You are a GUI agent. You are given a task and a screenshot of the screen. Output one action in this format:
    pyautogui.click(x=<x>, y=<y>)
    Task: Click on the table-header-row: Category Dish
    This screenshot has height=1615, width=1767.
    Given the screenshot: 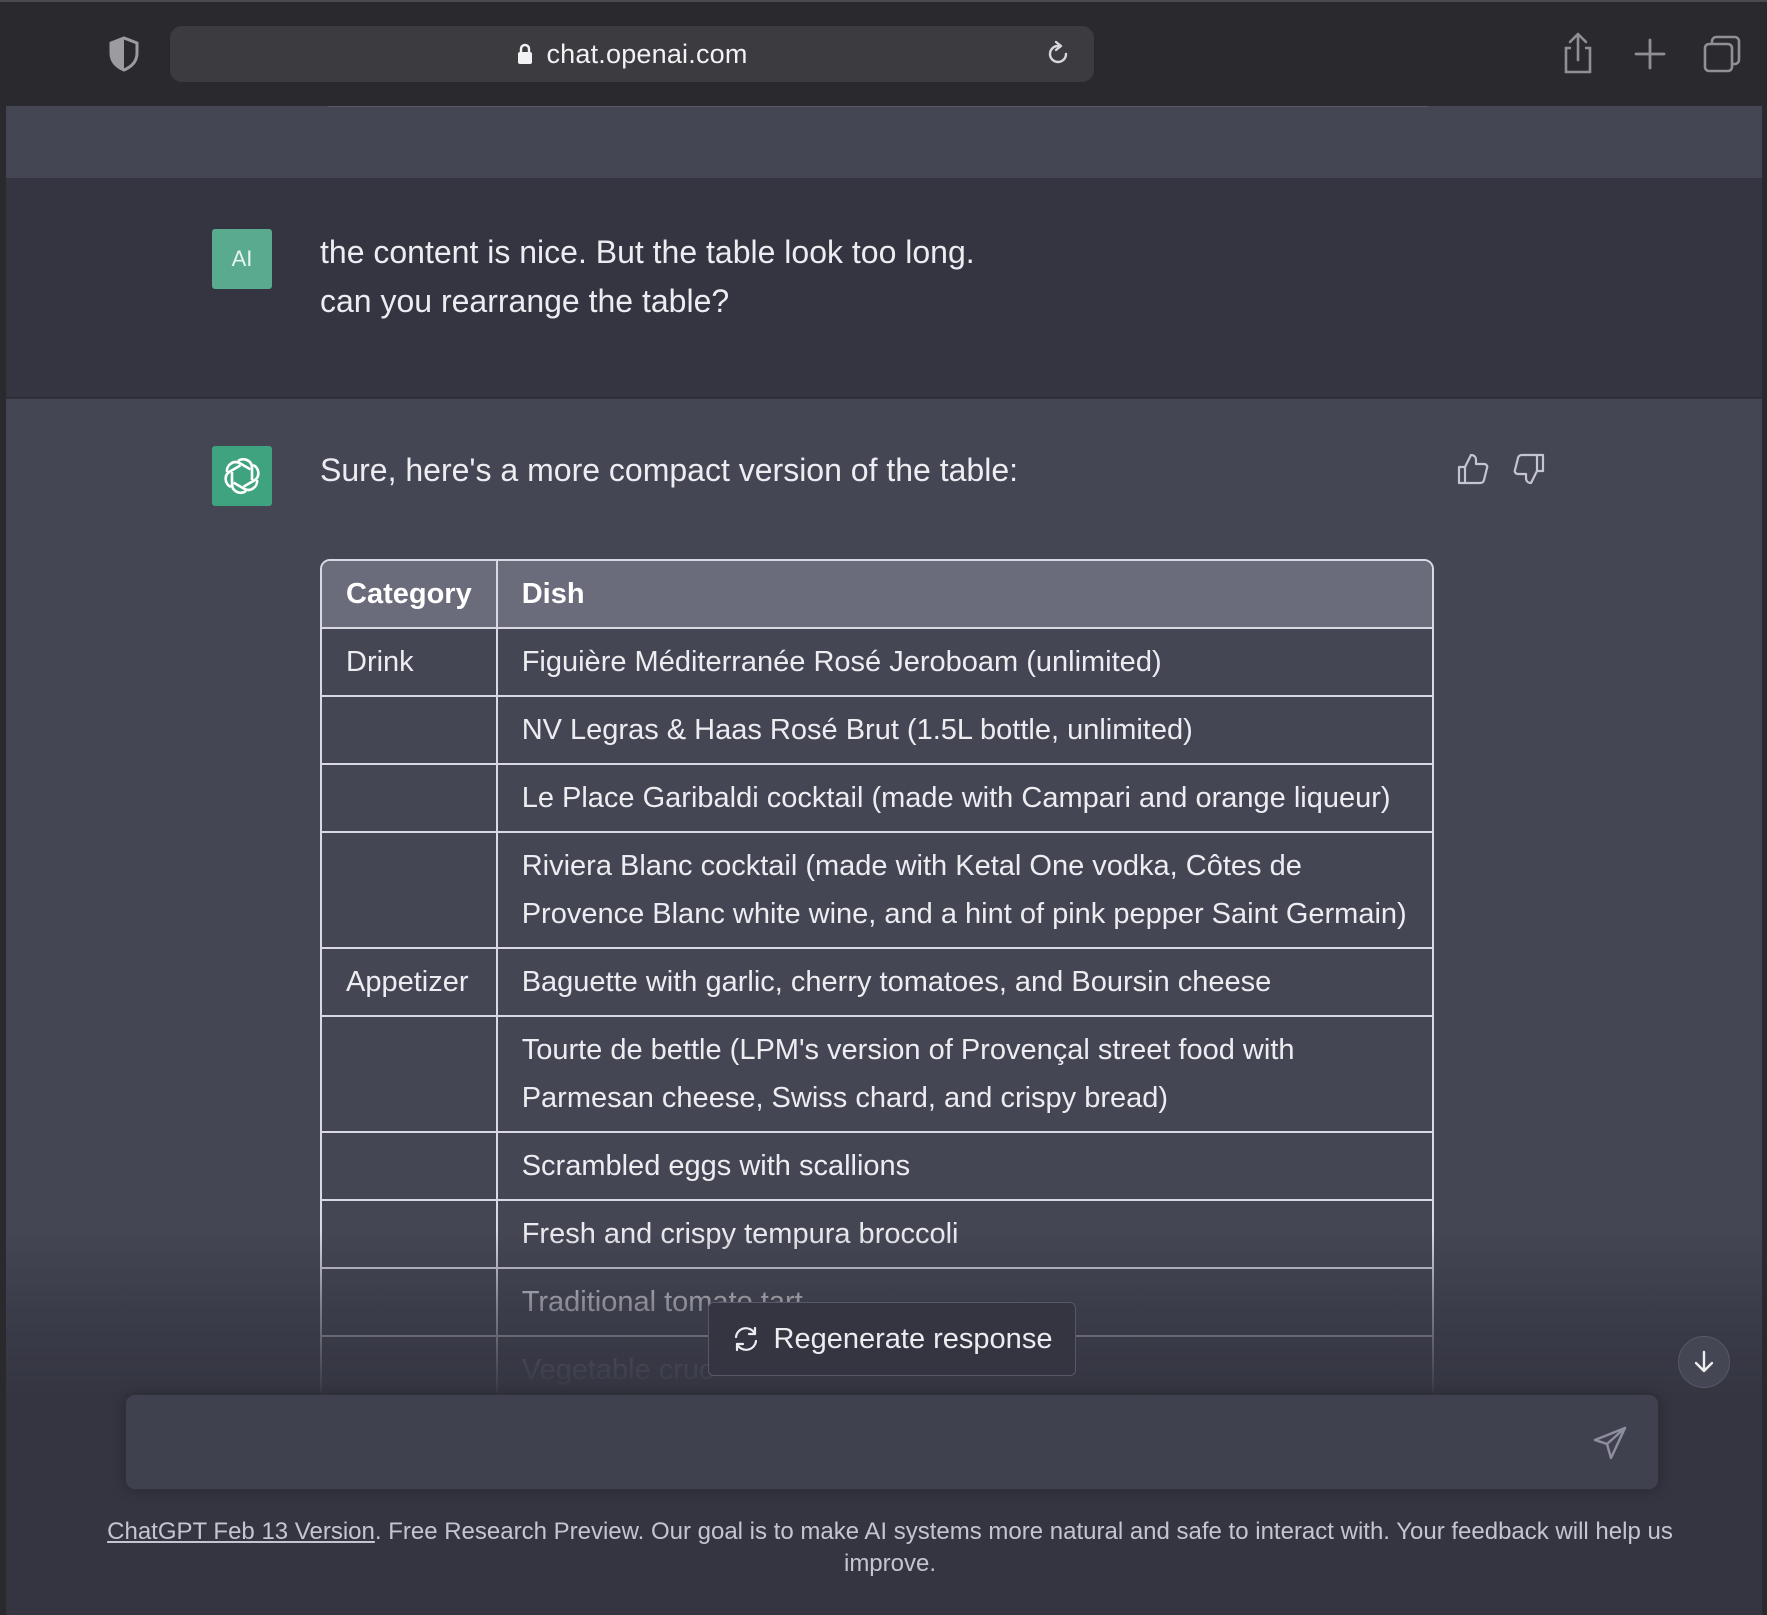 What is the action you would take?
    pyautogui.click(x=877, y=595)
    